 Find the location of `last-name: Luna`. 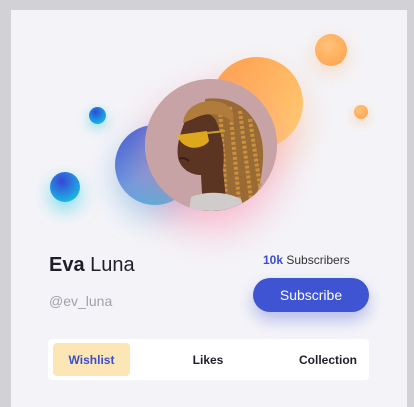

last-name: Luna is located at coordinates (112, 265).